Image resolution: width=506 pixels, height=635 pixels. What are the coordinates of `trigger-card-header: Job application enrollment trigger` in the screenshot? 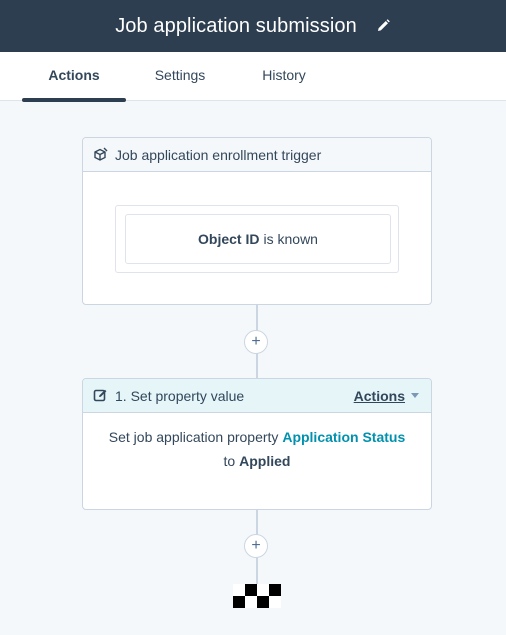 It's located at (257, 155).